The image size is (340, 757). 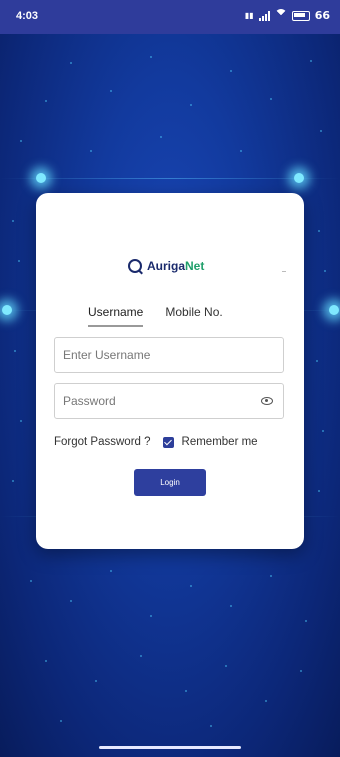 I want to click on remember-me-checkbox, so click(x=168, y=442).